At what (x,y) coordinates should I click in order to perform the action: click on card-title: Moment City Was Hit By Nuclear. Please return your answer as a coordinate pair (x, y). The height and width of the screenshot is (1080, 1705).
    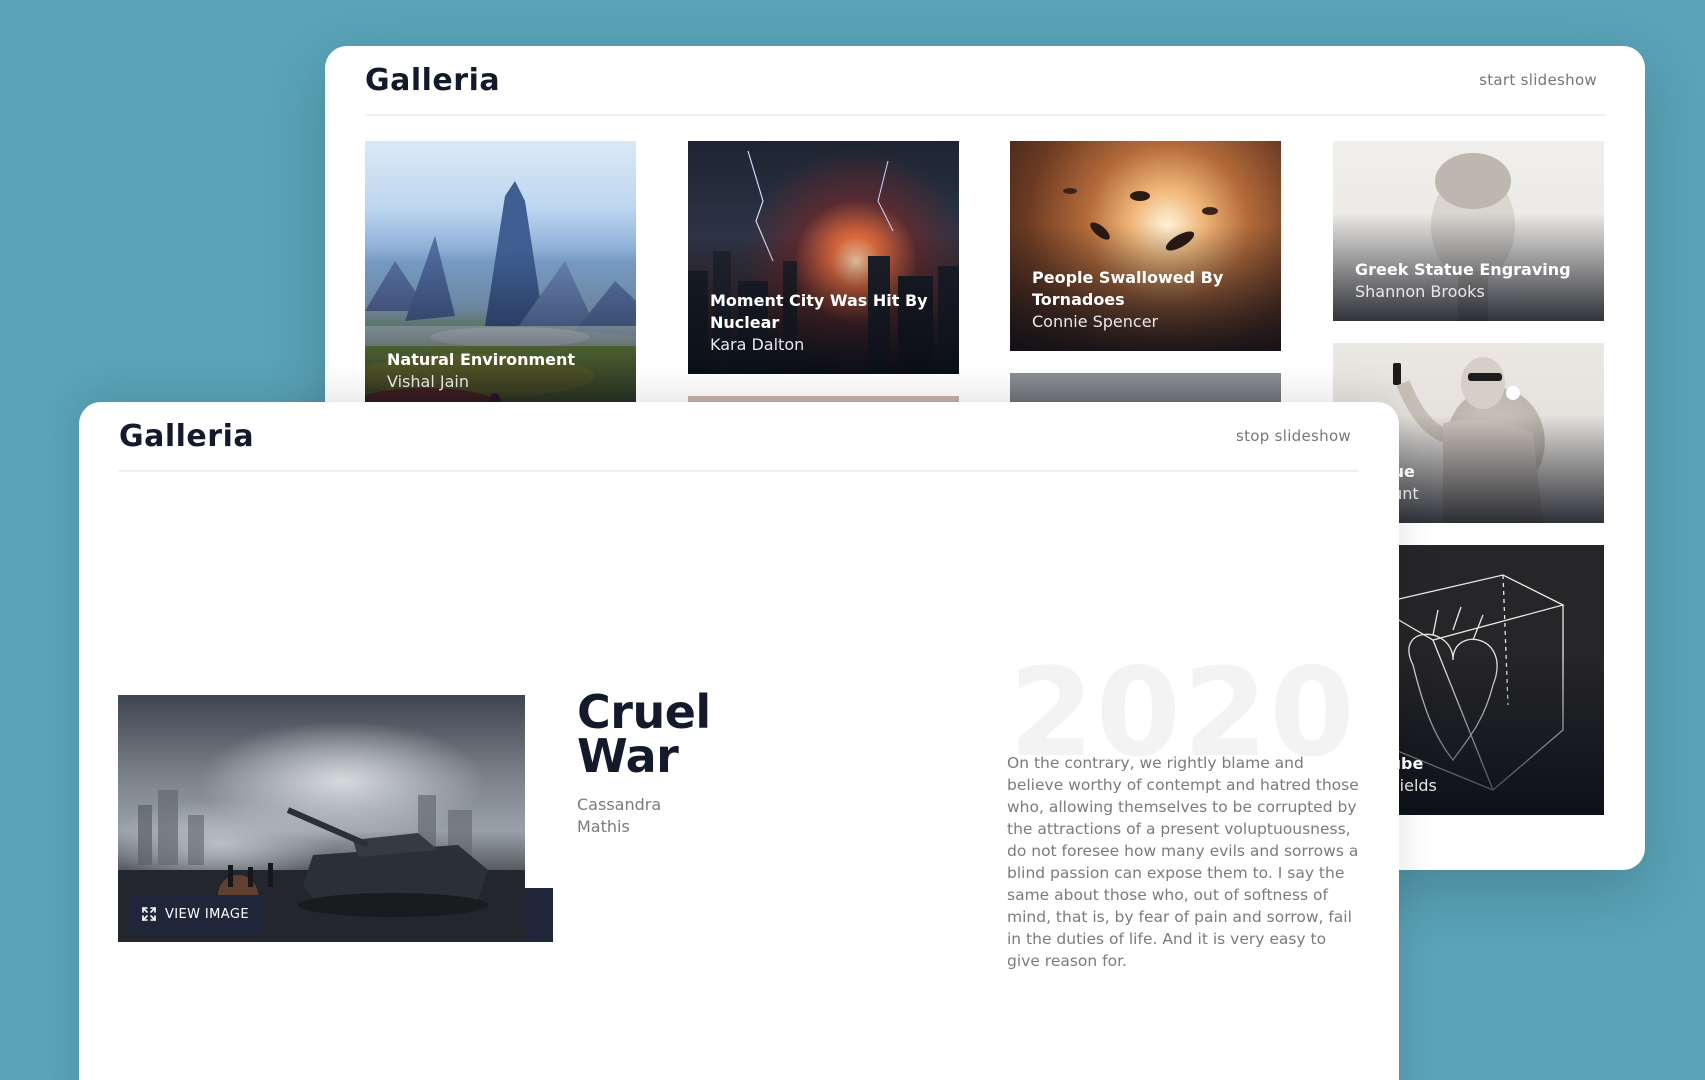
    Looking at the image, I should click on (819, 311).